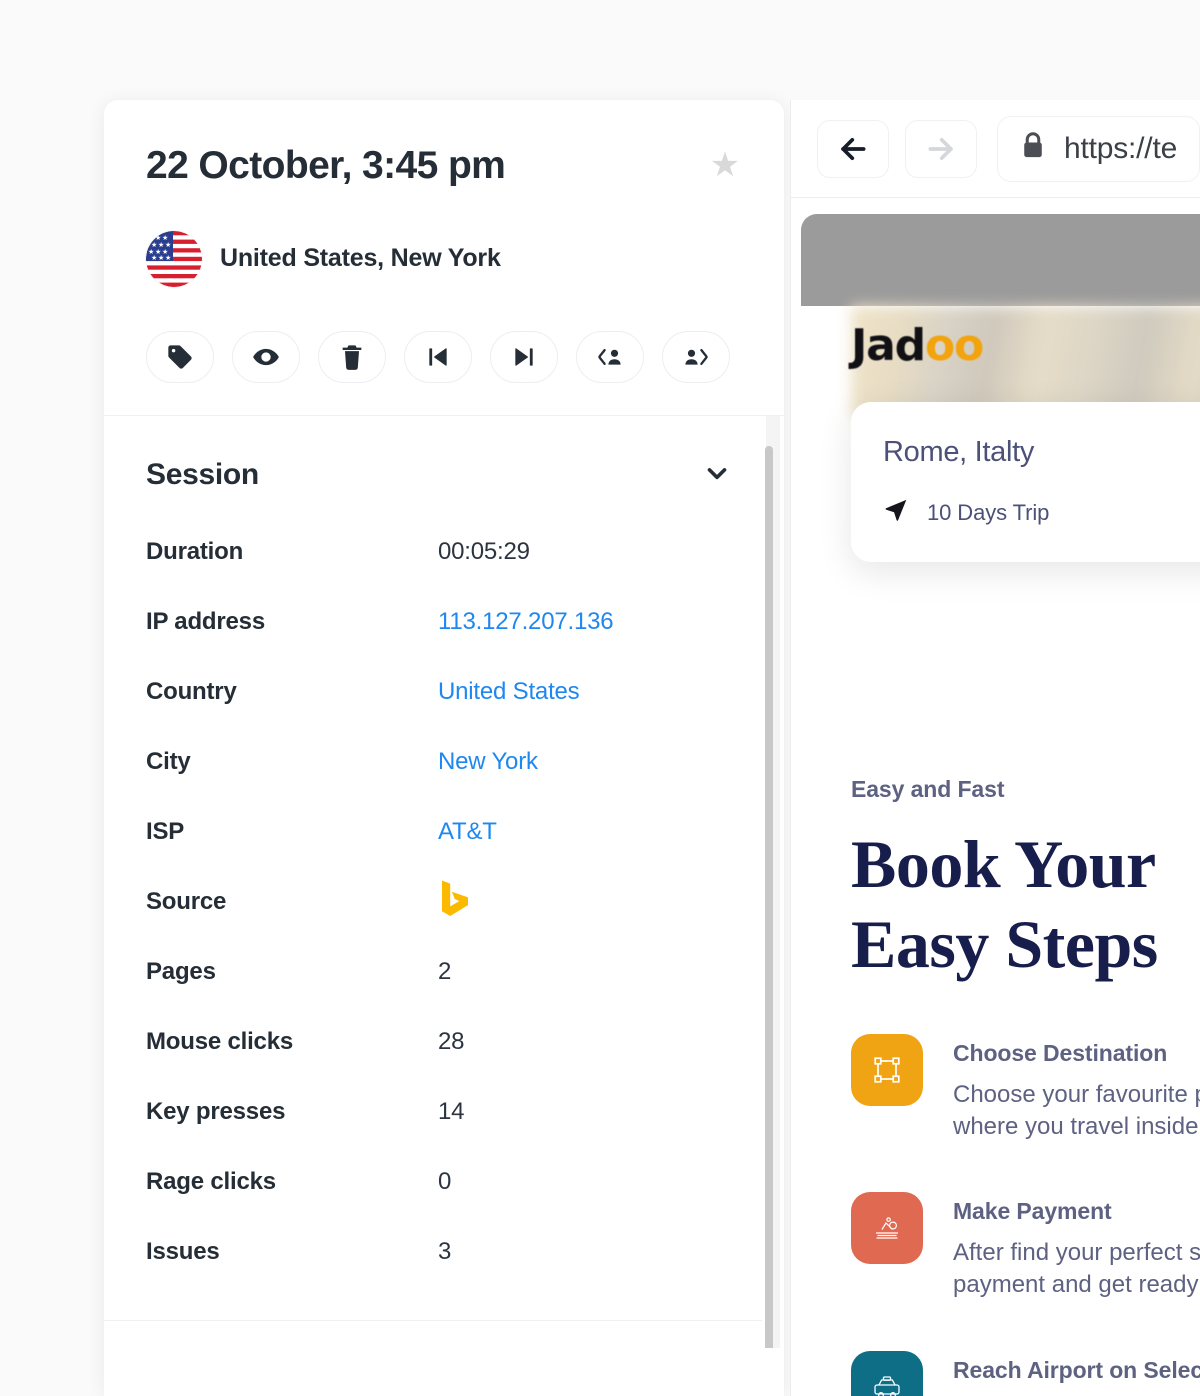 The width and height of the screenshot is (1200, 1396). What do you see at coordinates (1076, 1126) in the screenshot?
I see `step-desc-line-2: where you travel inside t` at bounding box center [1076, 1126].